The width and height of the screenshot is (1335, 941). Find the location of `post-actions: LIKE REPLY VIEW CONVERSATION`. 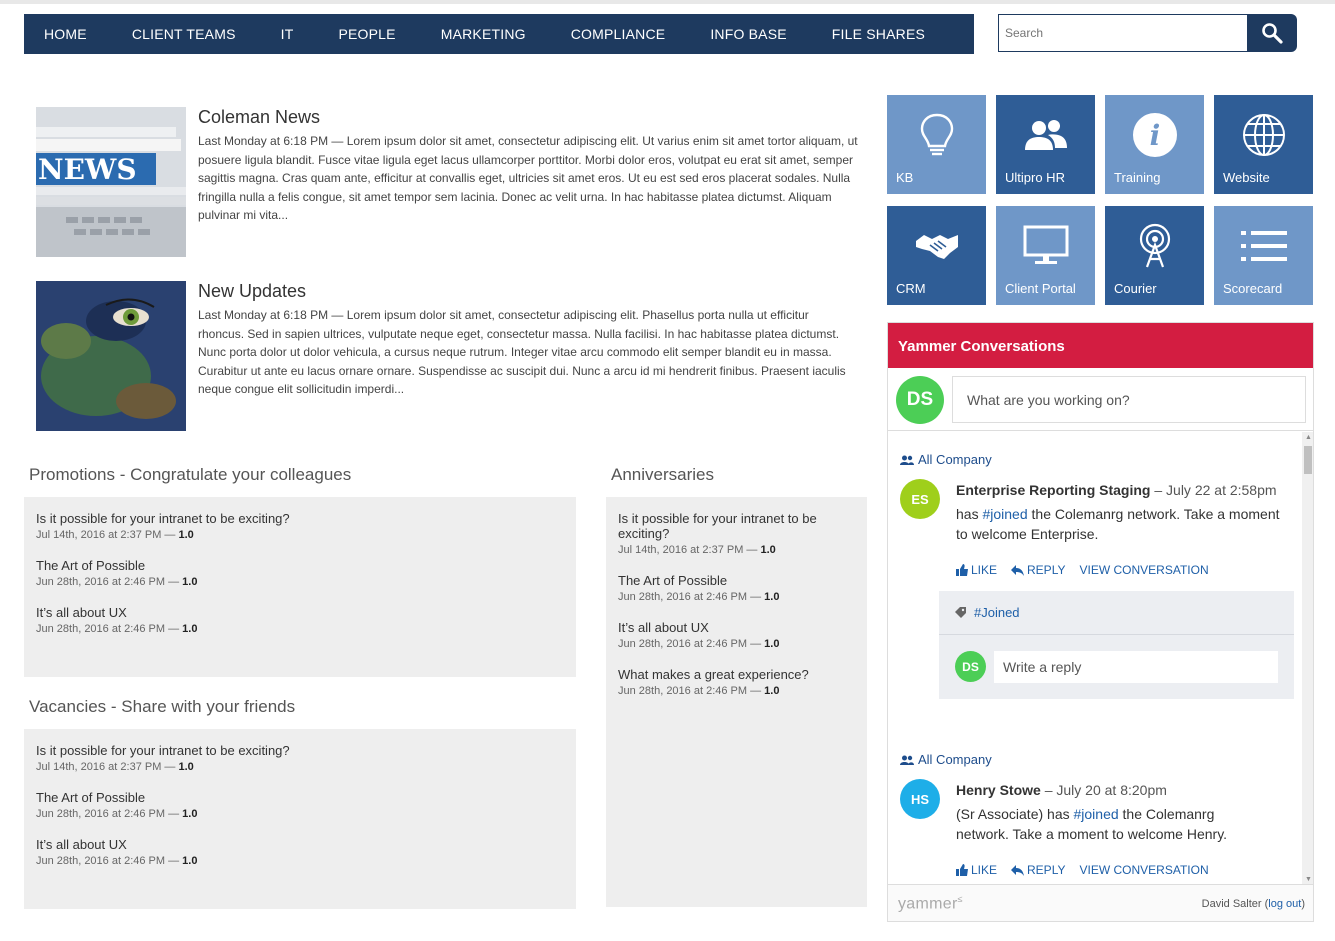

post-actions: LIKE REPLY VIEW CONVERSATION is located at coordinates (1082, 870).